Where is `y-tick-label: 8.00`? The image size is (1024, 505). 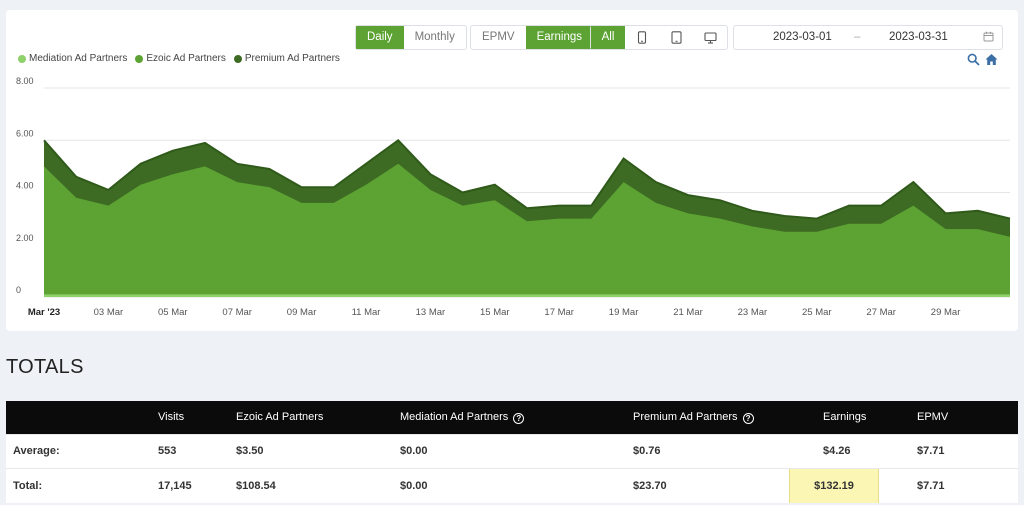 y-tick-label: 8.00 is located at coordinates (25, 81).